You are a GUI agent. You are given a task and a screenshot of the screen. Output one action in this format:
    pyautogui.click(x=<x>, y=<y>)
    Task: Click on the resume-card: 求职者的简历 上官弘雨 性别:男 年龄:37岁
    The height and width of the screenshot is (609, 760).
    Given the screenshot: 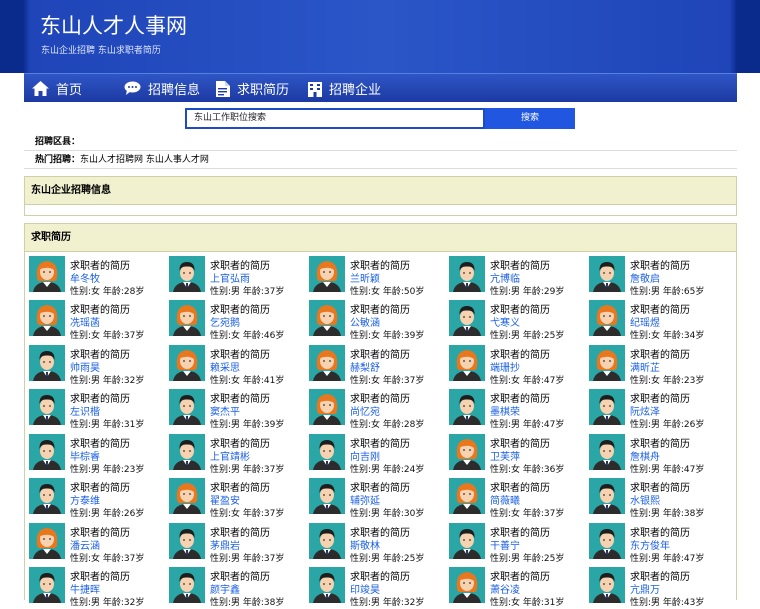 What is the action you would take?
    pyautogui.click(x=239, y=276)
    